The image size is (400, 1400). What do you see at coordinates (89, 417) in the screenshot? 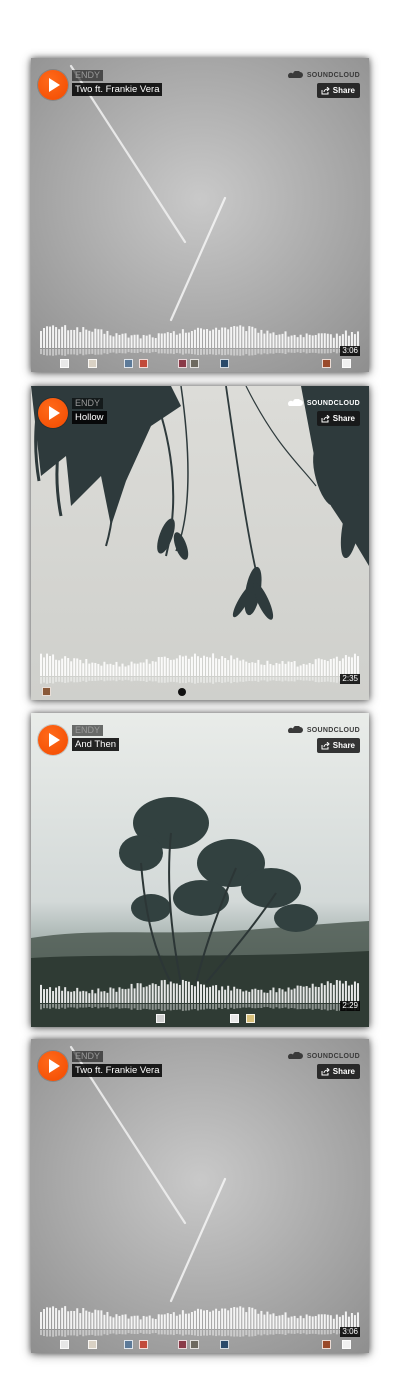
I see `track-title: Hollow` at bounding box center [89, 417].